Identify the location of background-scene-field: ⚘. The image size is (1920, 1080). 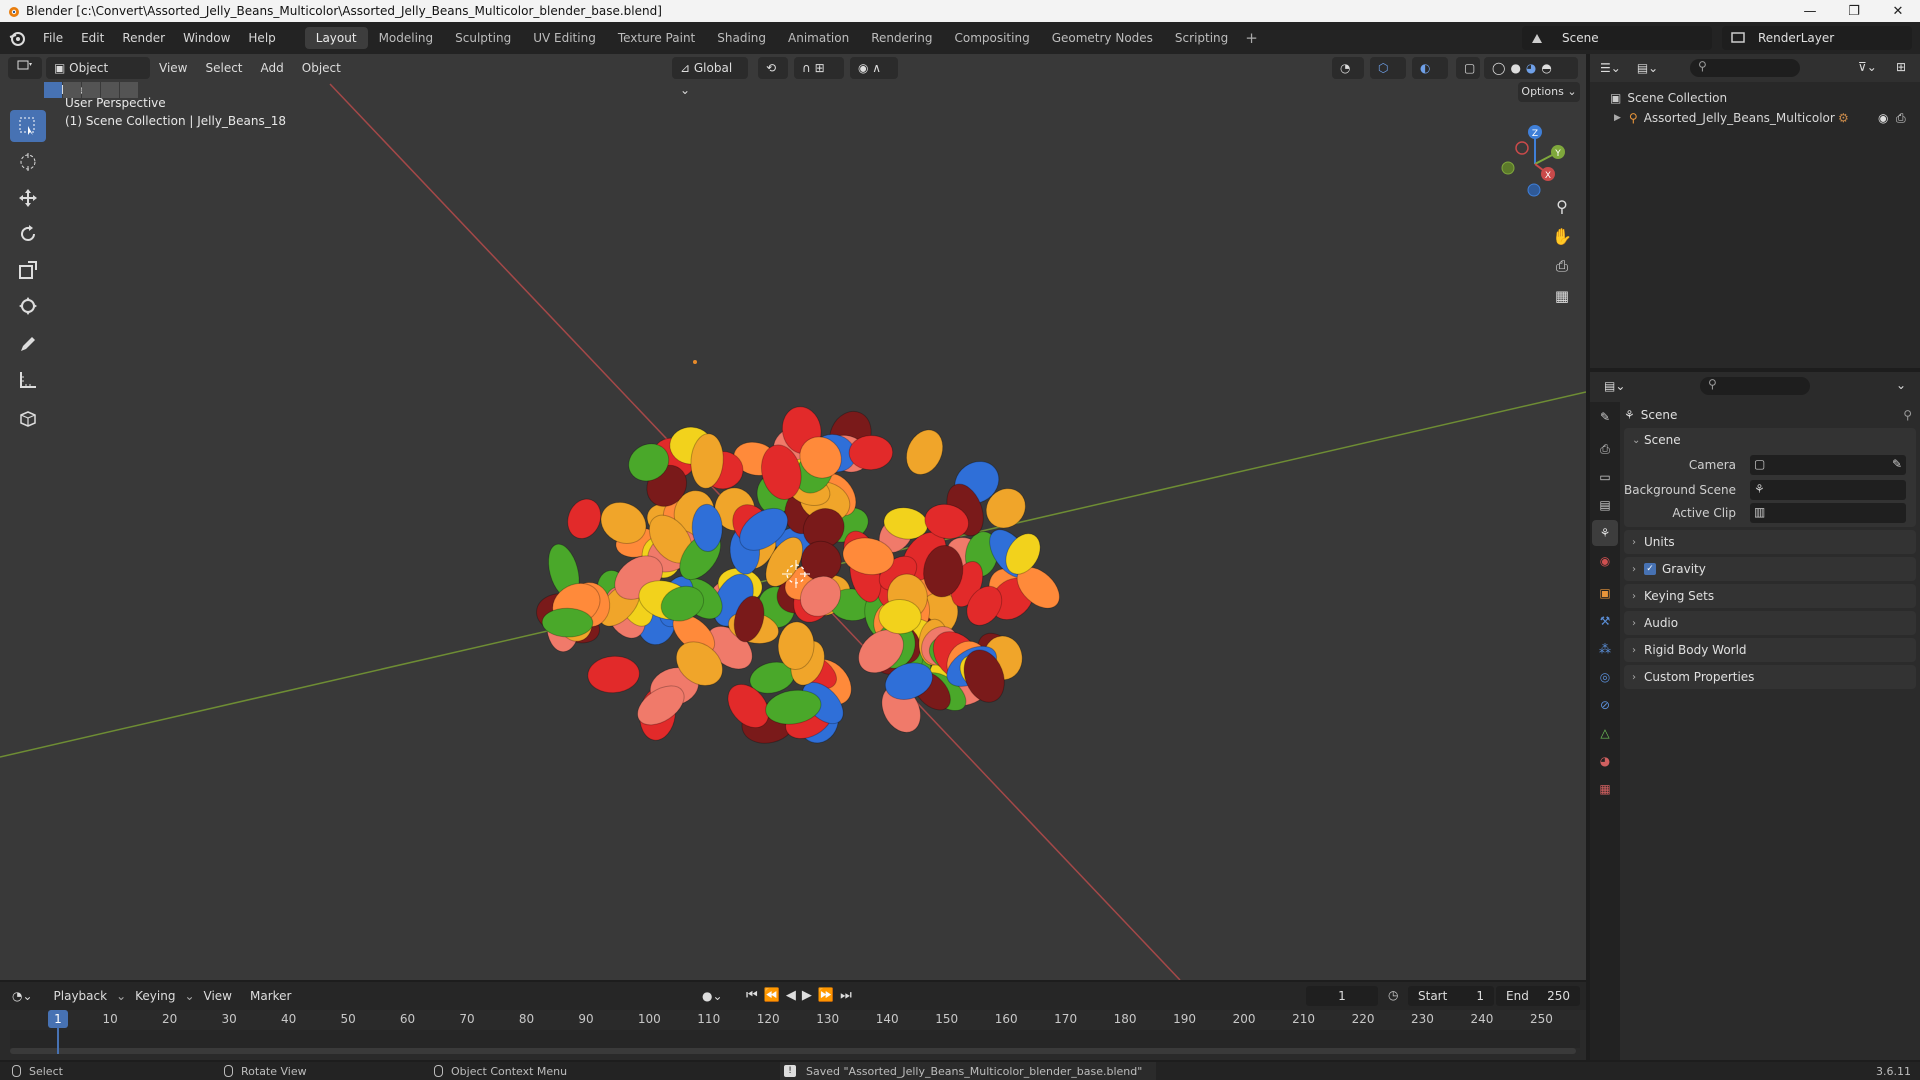
(1828, 489).